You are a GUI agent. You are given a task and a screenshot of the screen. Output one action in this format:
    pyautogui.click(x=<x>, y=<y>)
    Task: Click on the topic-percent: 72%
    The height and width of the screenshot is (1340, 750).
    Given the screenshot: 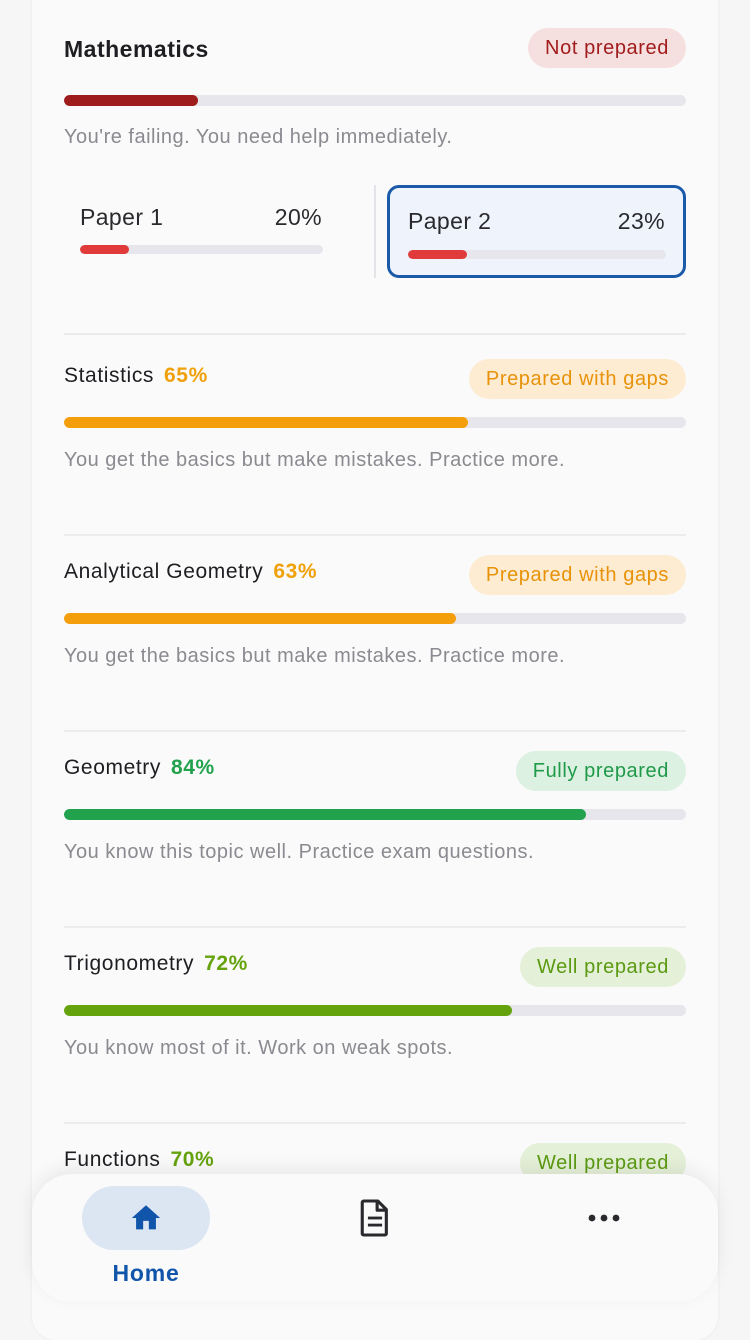 What is the action you would take?
    pyautogui.click(x=226, y=963)
    